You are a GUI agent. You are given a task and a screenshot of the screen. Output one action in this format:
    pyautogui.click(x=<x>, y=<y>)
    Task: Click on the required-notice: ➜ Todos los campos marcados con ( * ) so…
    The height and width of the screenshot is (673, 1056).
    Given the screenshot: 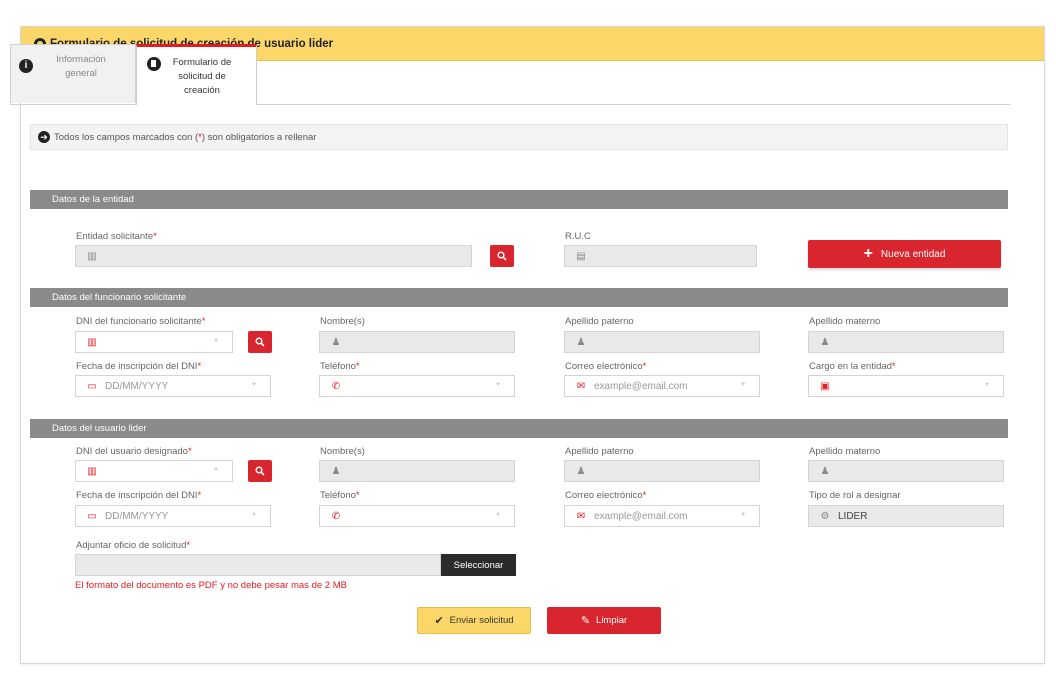 What is the action you would take?
    pyautogui.click(x=519, y=137)
    